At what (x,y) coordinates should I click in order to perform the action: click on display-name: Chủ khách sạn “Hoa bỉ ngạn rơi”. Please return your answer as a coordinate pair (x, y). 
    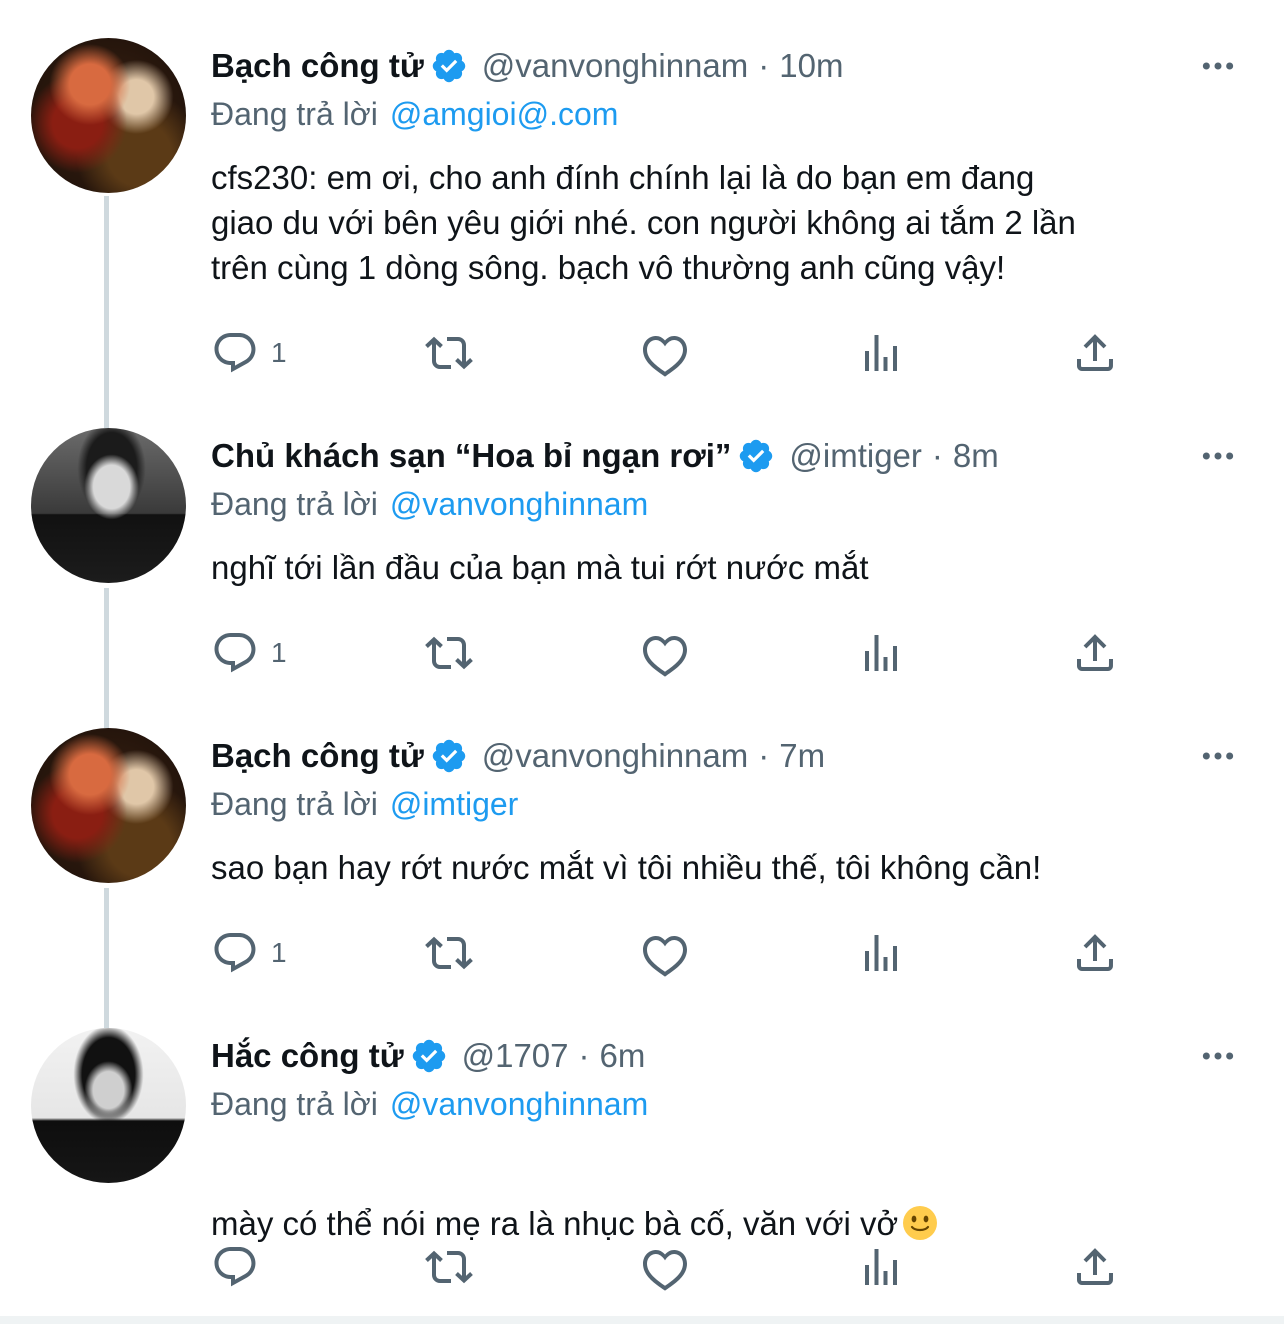
    Looking at the image, I should click on (471, 456).